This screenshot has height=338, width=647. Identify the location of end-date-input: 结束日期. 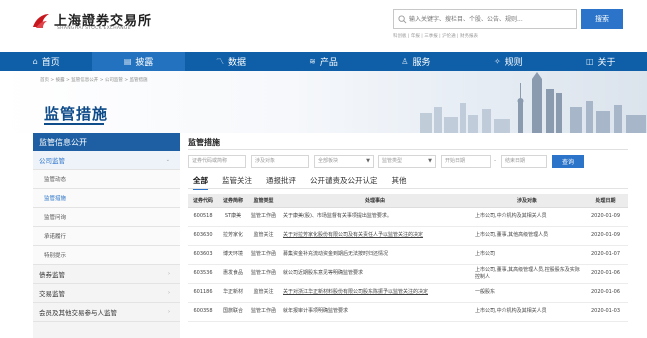
(524, 161).